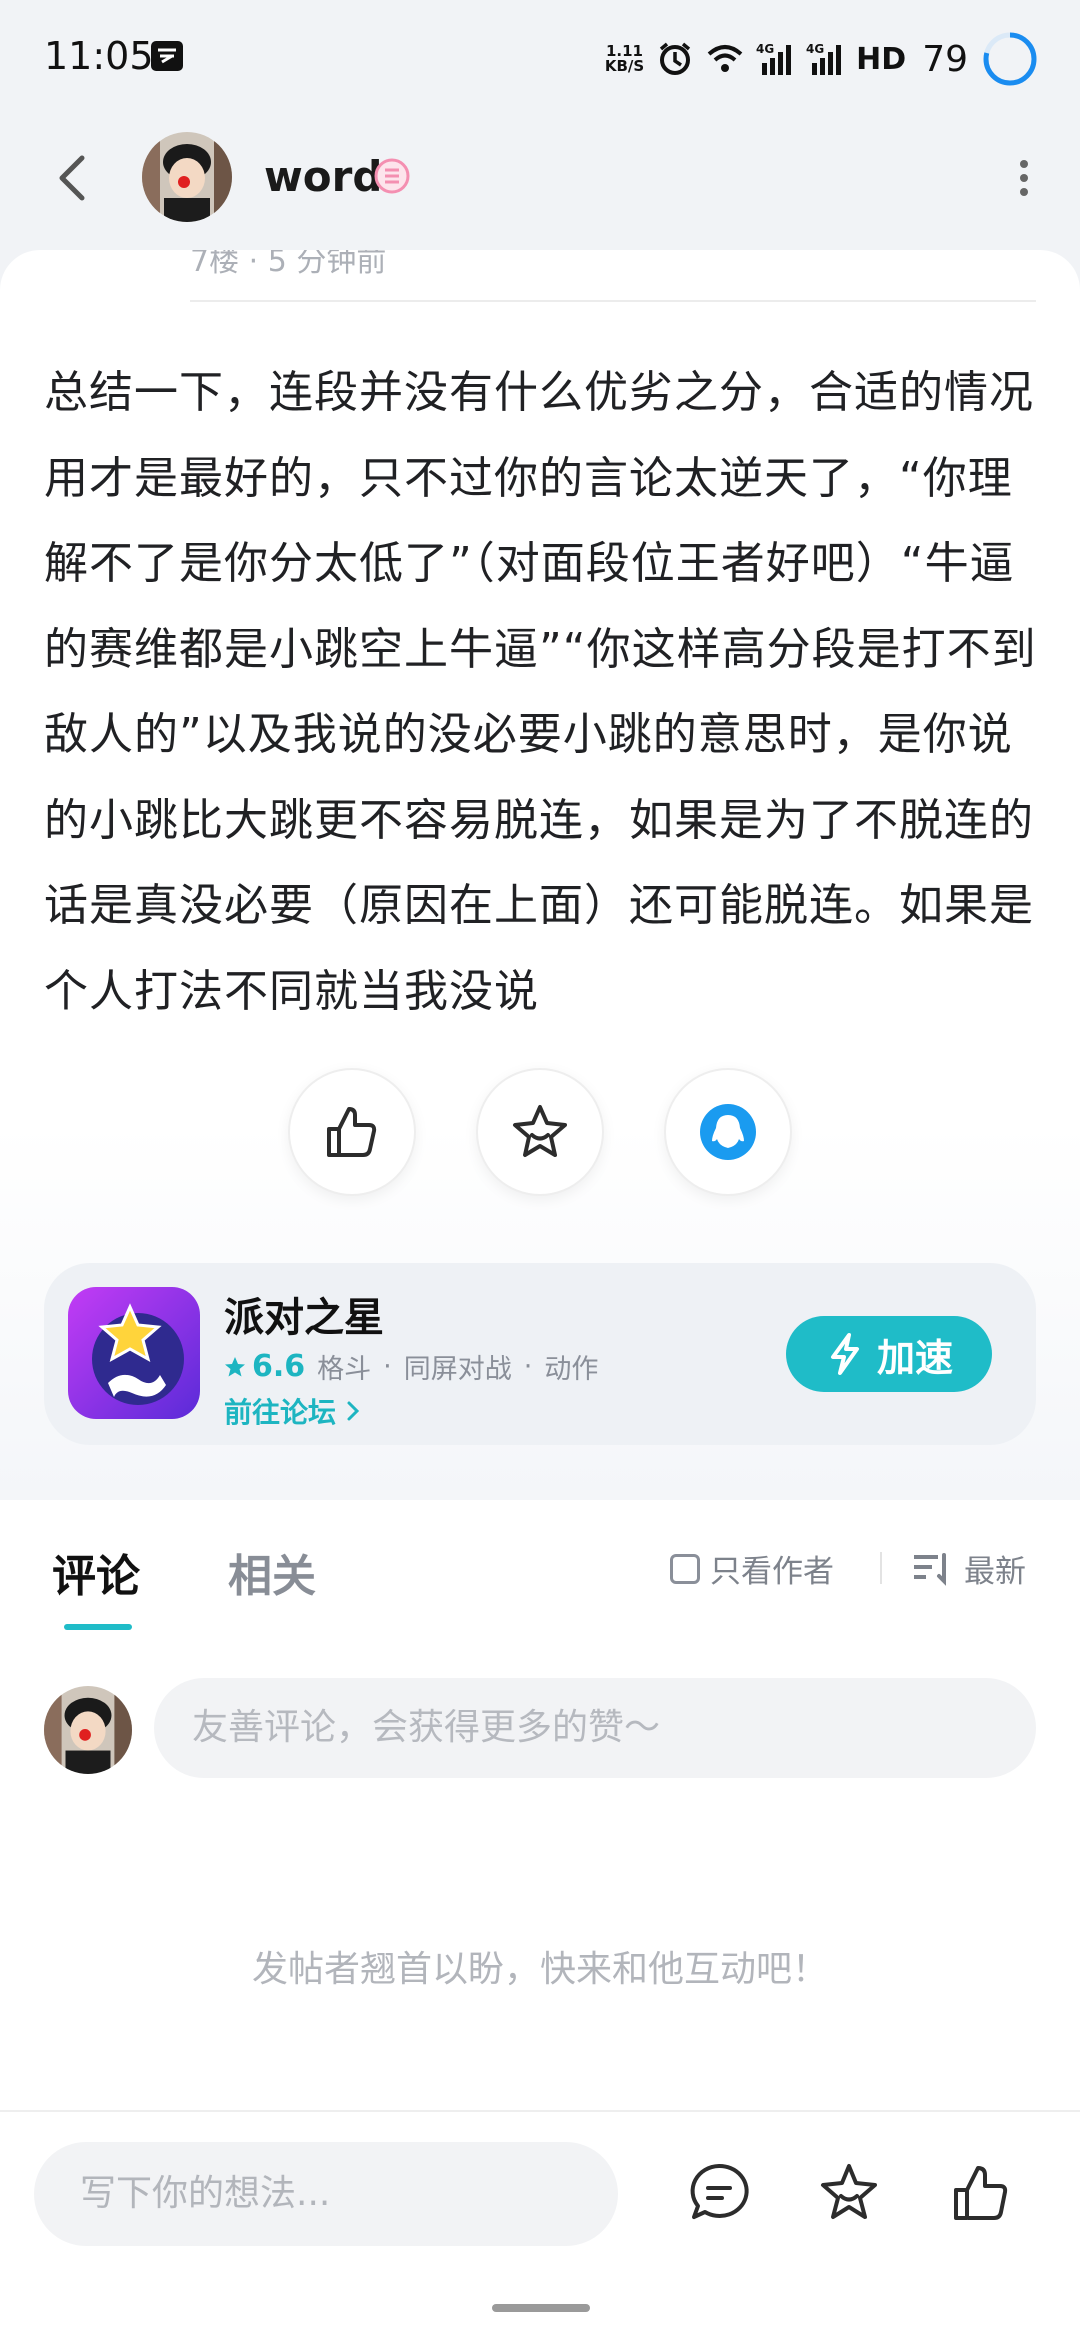 Image resolution: width=1080 pixels, height=2340 pixels. I want to click on favorite-button, so click(540, 1132).